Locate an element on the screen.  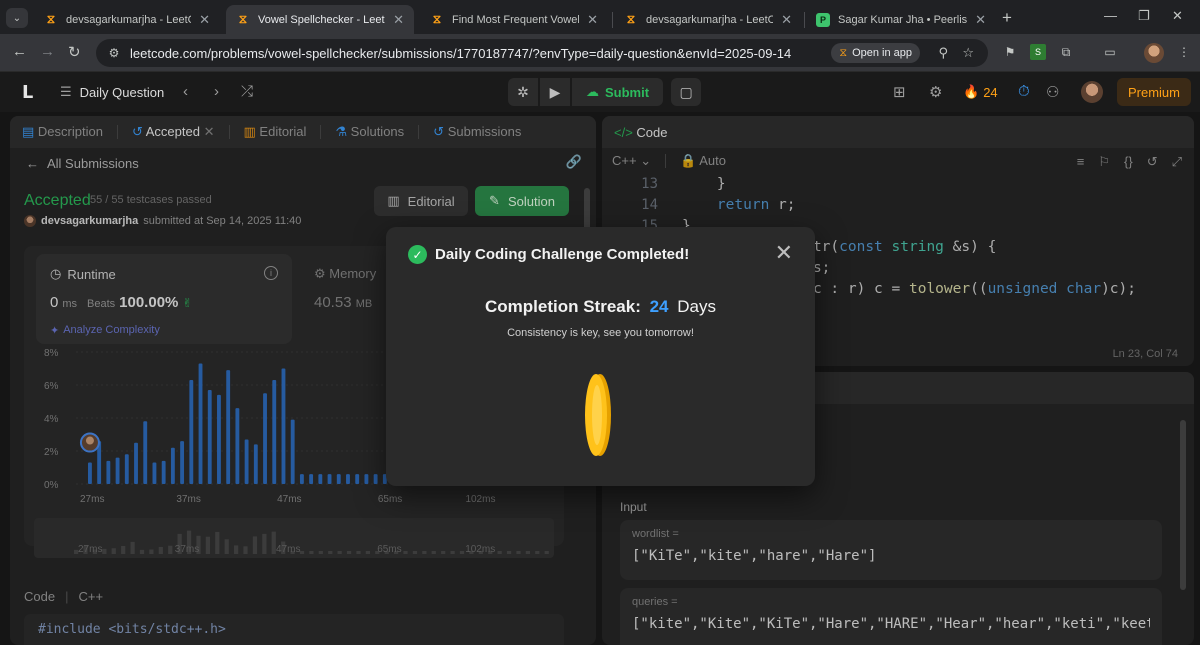
open-in-app-button: ⧖ Open in app is located at coordinates (875, 53).